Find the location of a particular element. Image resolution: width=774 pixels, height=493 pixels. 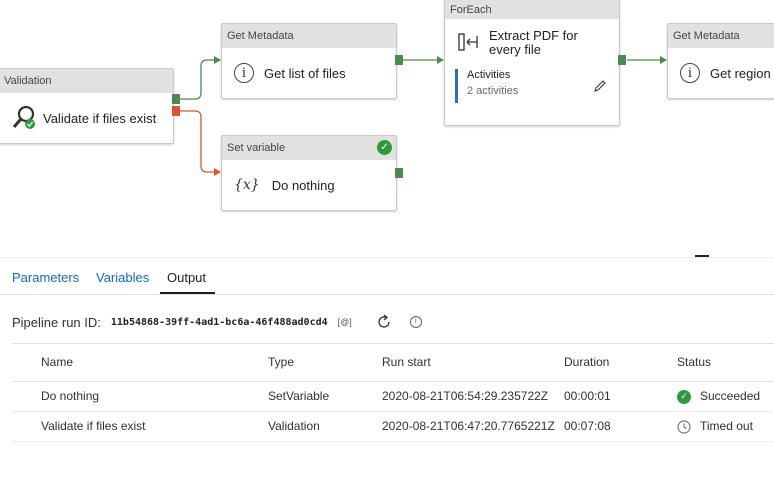

column-header-run-start: Run start is located at coordinates (406, 362).